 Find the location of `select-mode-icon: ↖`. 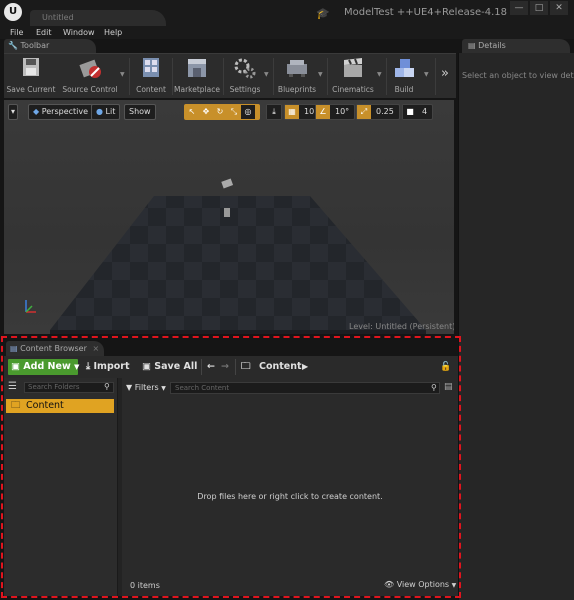

select-mode-icon: ↖ is located at coordinates (192, 112).